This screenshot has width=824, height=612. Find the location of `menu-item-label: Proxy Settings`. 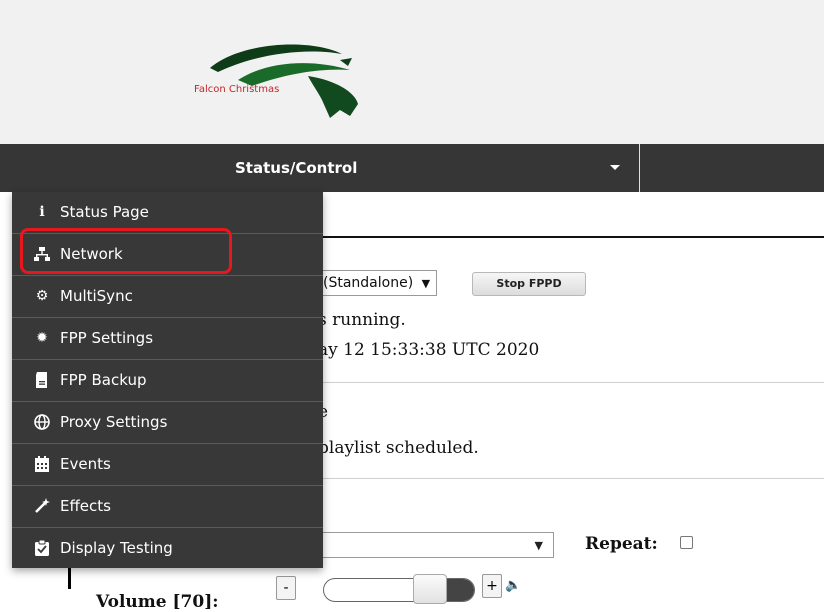

menu-item-label: Proxy Settings is located at coordinates (114, 422).